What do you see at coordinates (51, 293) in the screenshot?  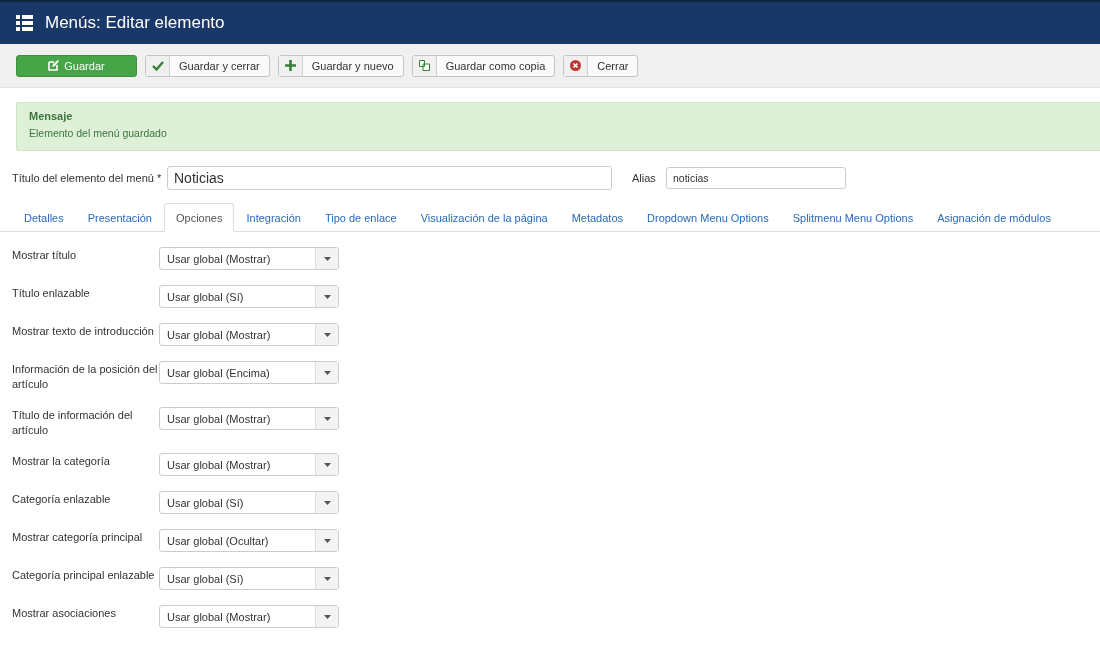 I see `field-label: Título enlazable` at bounding box center [51, 293].